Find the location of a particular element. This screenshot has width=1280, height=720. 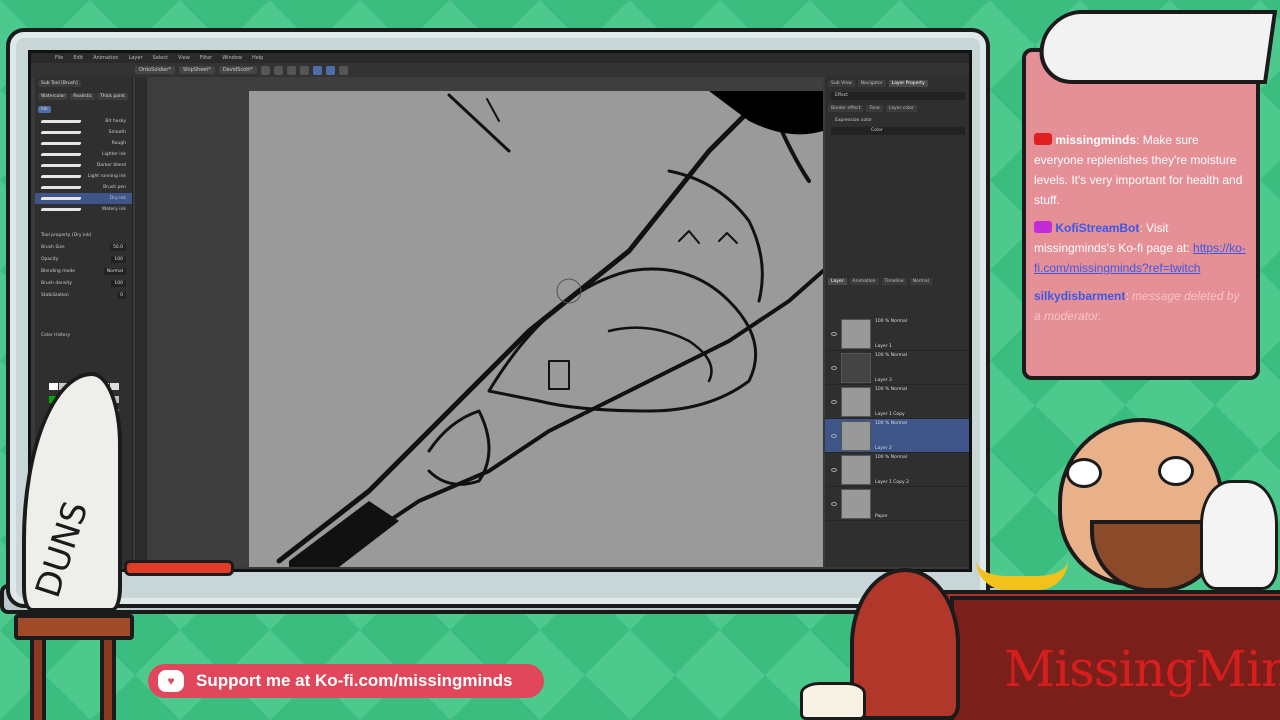

brush-item: Brush pen is located at coordinates (83, 187).